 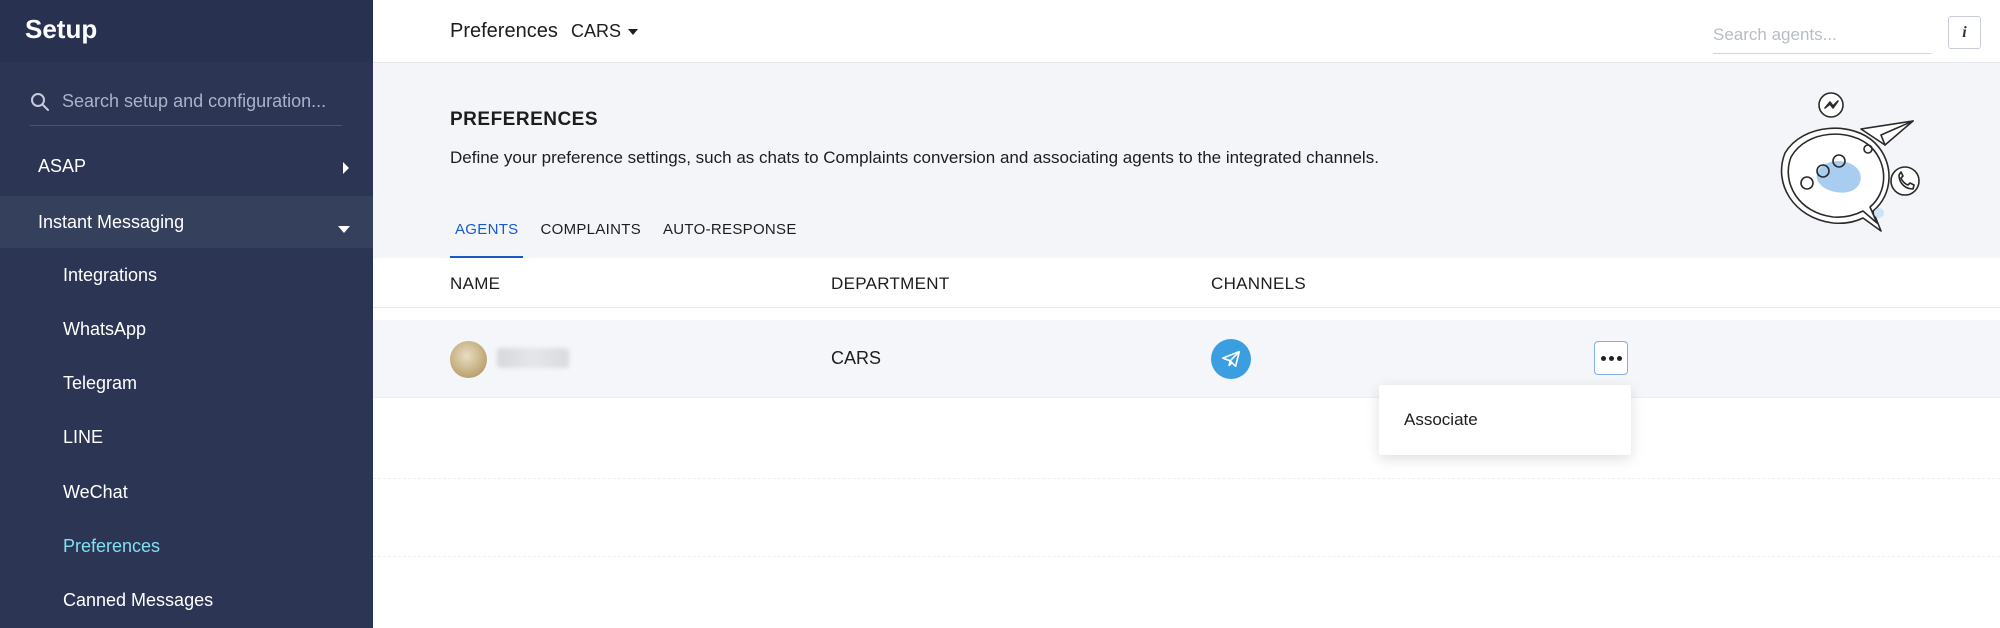 What do you see at coordinates (61, 29) in the screenshot?
I see `sidebar-title: Setup` at bounding box center [61, 29].